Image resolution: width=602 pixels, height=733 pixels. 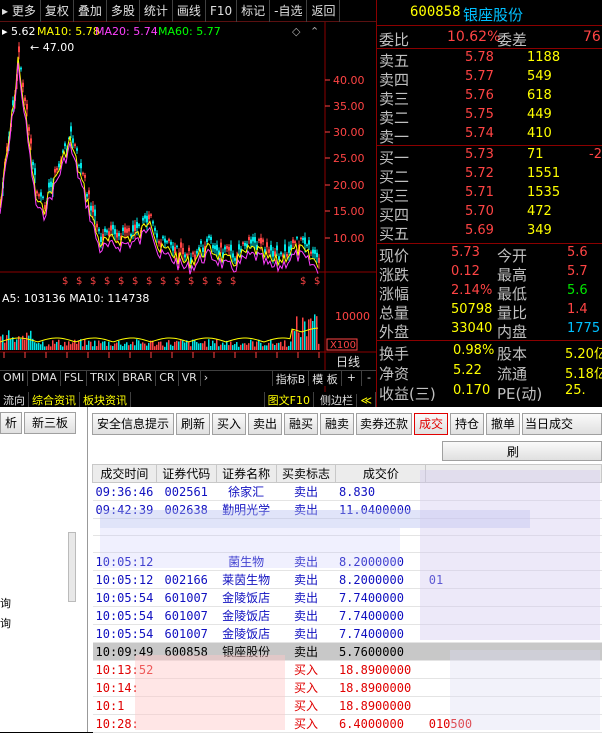 I want to click on bid-volume: 1551, so click(x=544, y=173).